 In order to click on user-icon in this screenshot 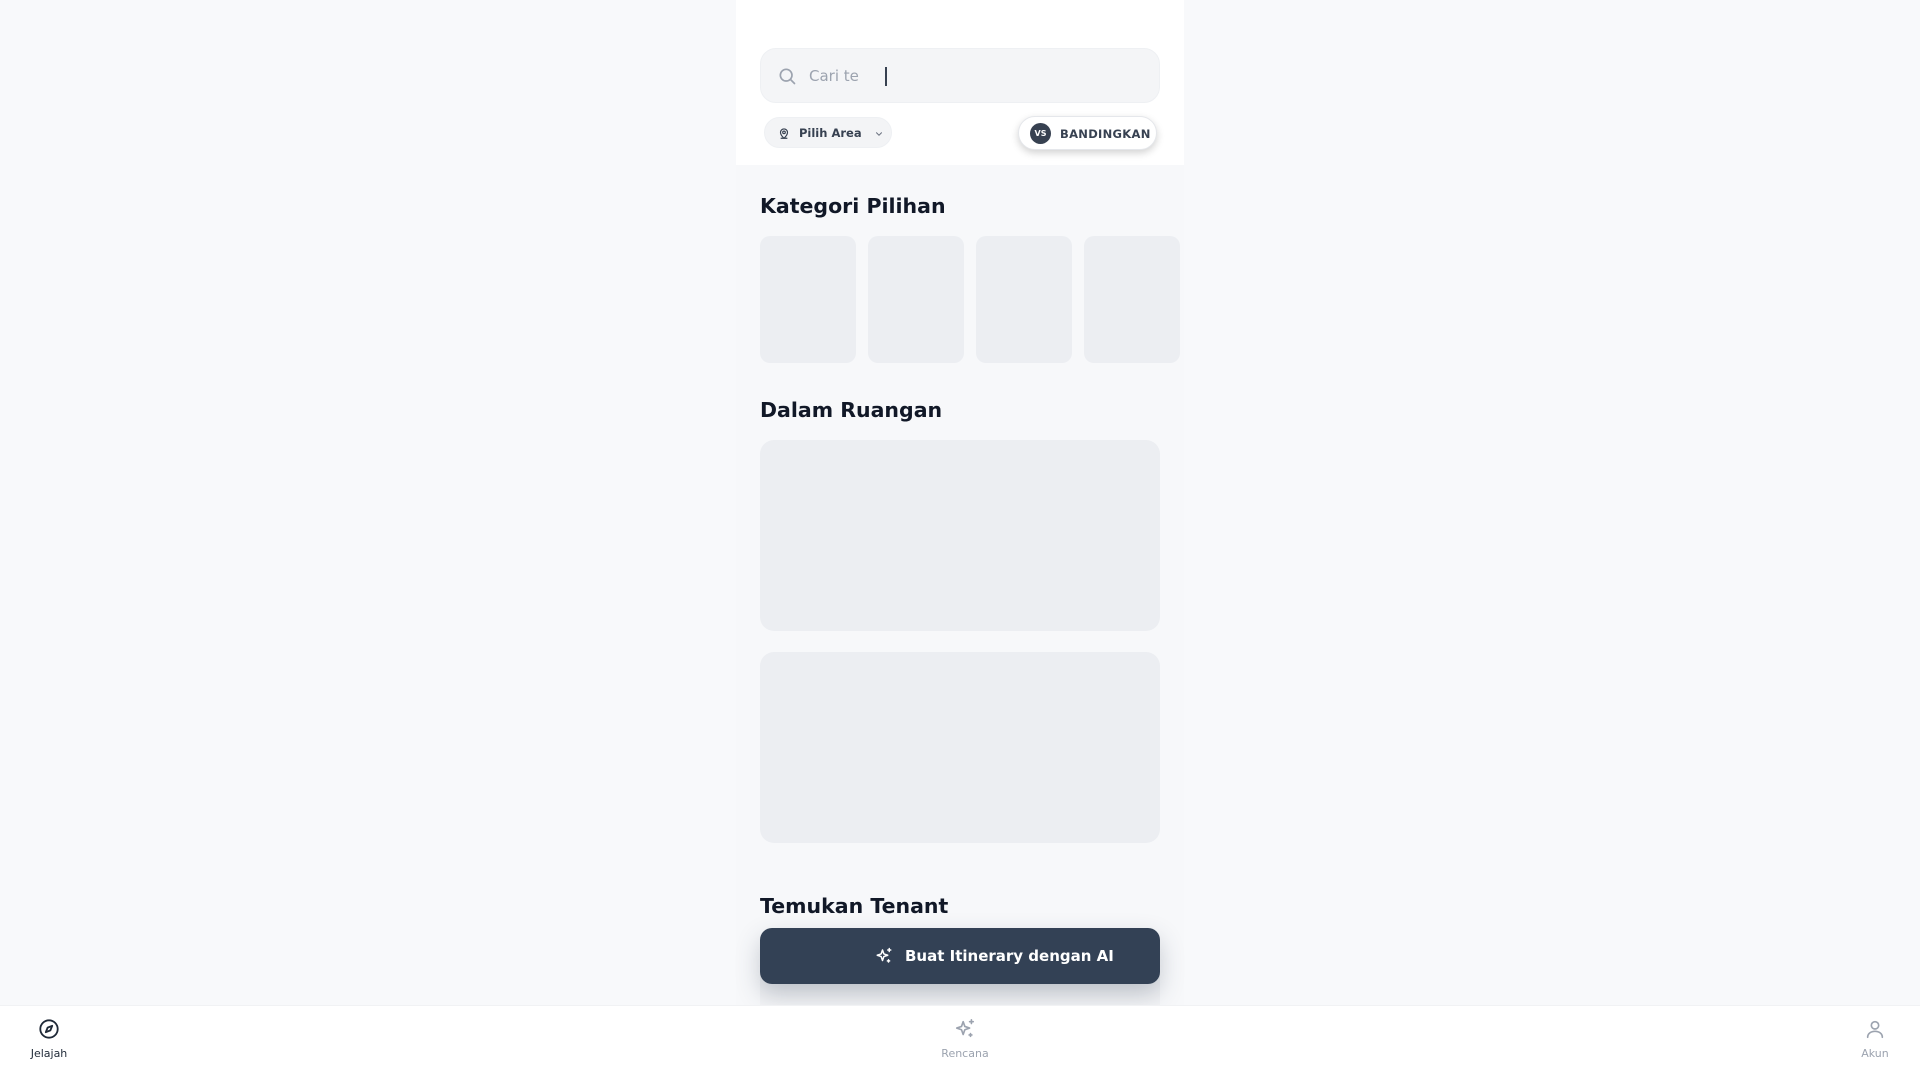, I will do `click(1875, 1029)`.